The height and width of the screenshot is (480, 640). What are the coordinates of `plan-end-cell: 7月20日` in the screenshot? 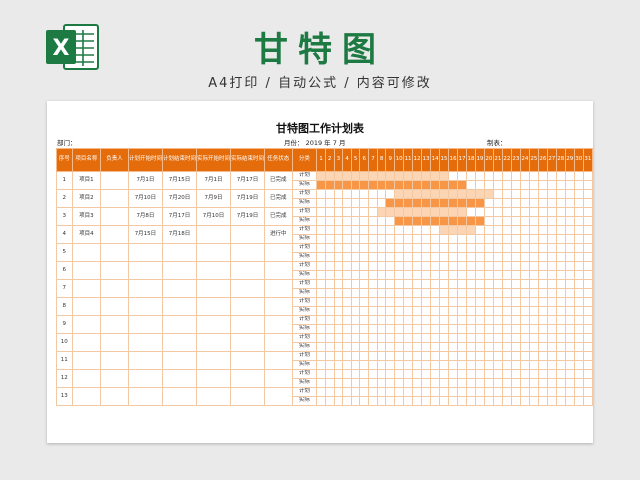 It's located at (179, 198).